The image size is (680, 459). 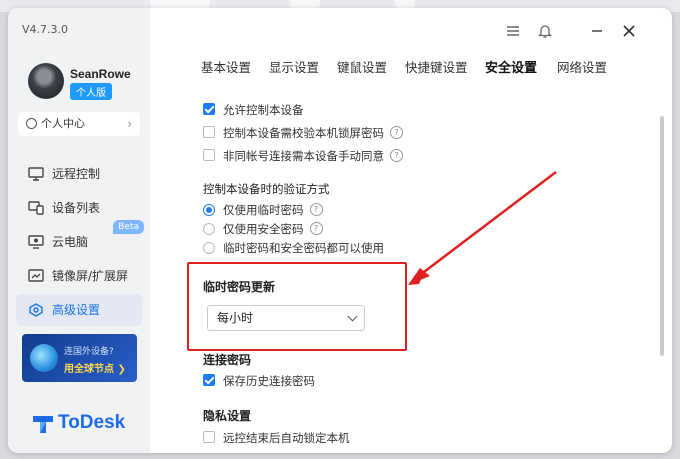 I want to click on scrollbar, so click(x=662, y=236).